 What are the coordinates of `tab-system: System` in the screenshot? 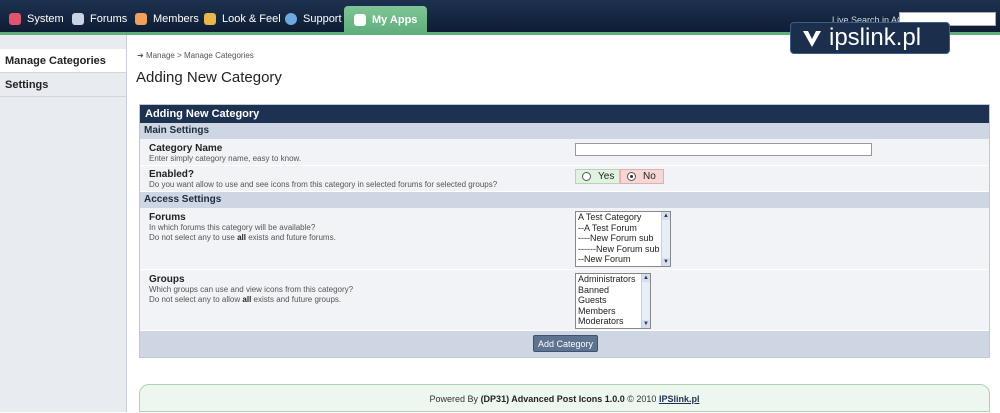 It's located at (36, 19).